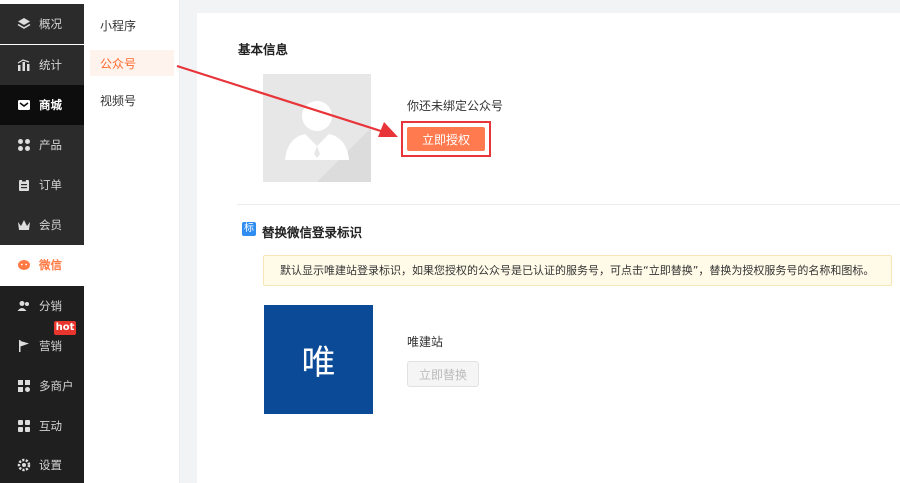 This screenshot has height=483, width=900. What do you see at coordinates (24, 265) in the screenshot?
I see `wechat-icon` at bounding box center [24, 265].